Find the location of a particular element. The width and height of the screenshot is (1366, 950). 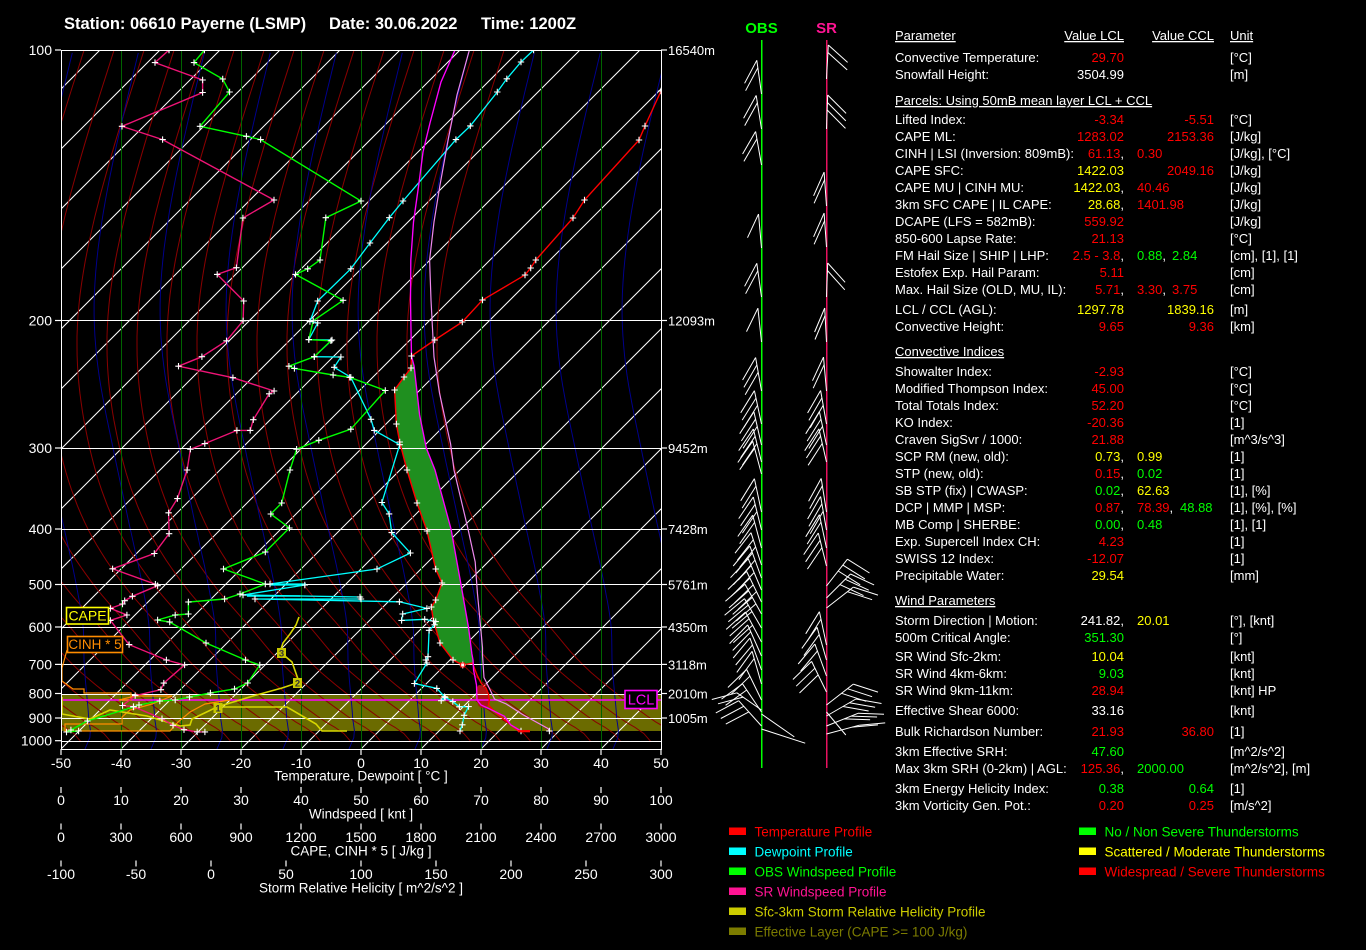

svg-text: 45.00 is located at coordinates (1107, 388).